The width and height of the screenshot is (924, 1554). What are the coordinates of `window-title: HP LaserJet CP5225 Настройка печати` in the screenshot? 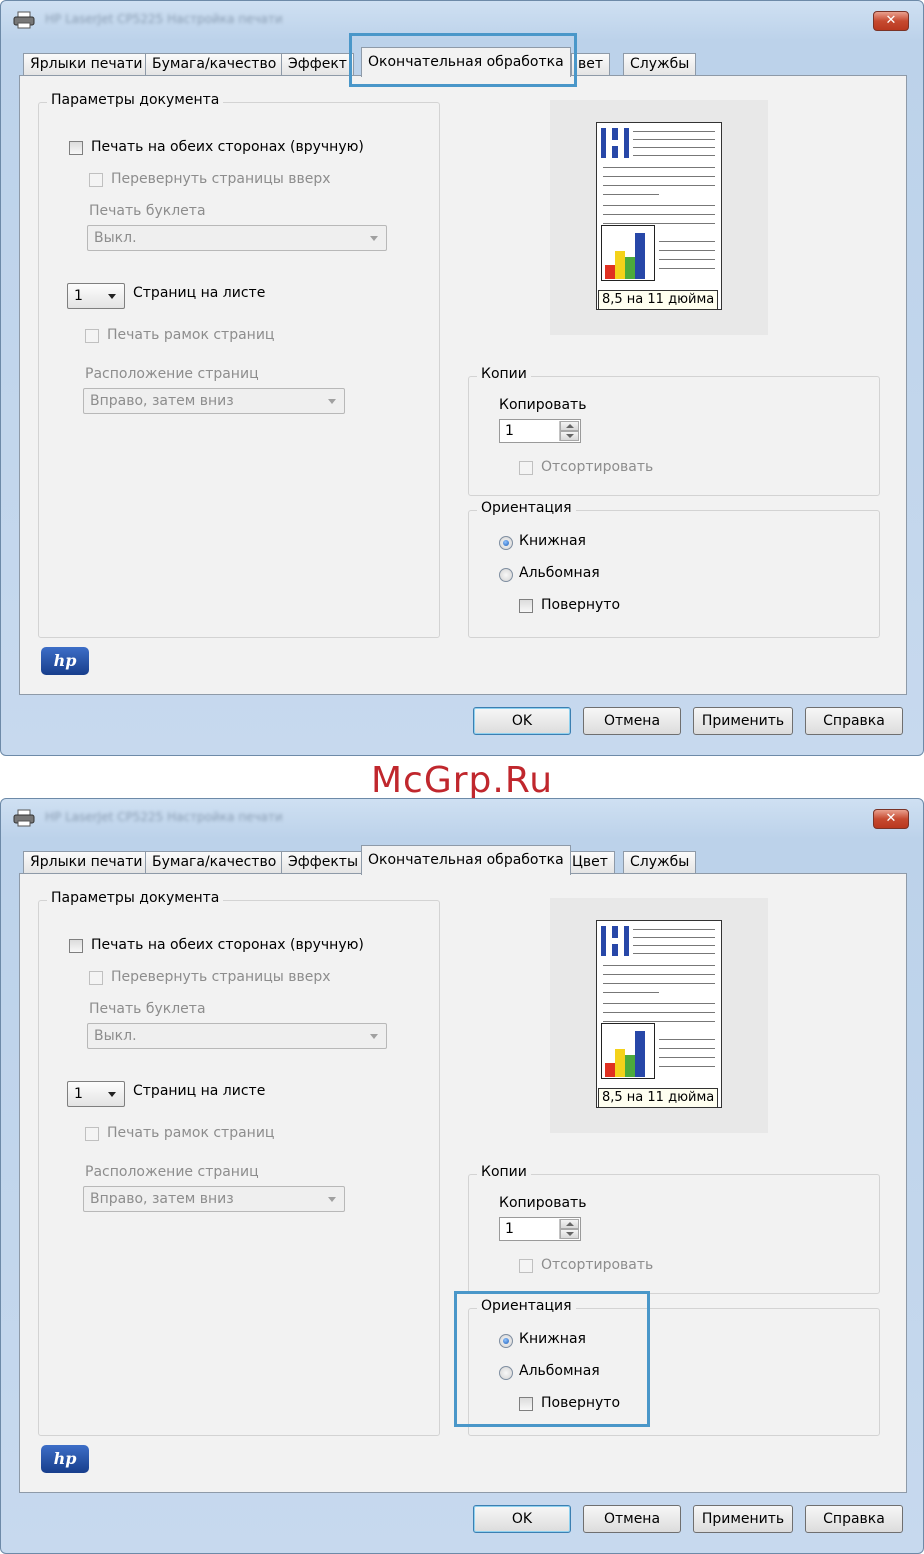 It's located at (164, 817).